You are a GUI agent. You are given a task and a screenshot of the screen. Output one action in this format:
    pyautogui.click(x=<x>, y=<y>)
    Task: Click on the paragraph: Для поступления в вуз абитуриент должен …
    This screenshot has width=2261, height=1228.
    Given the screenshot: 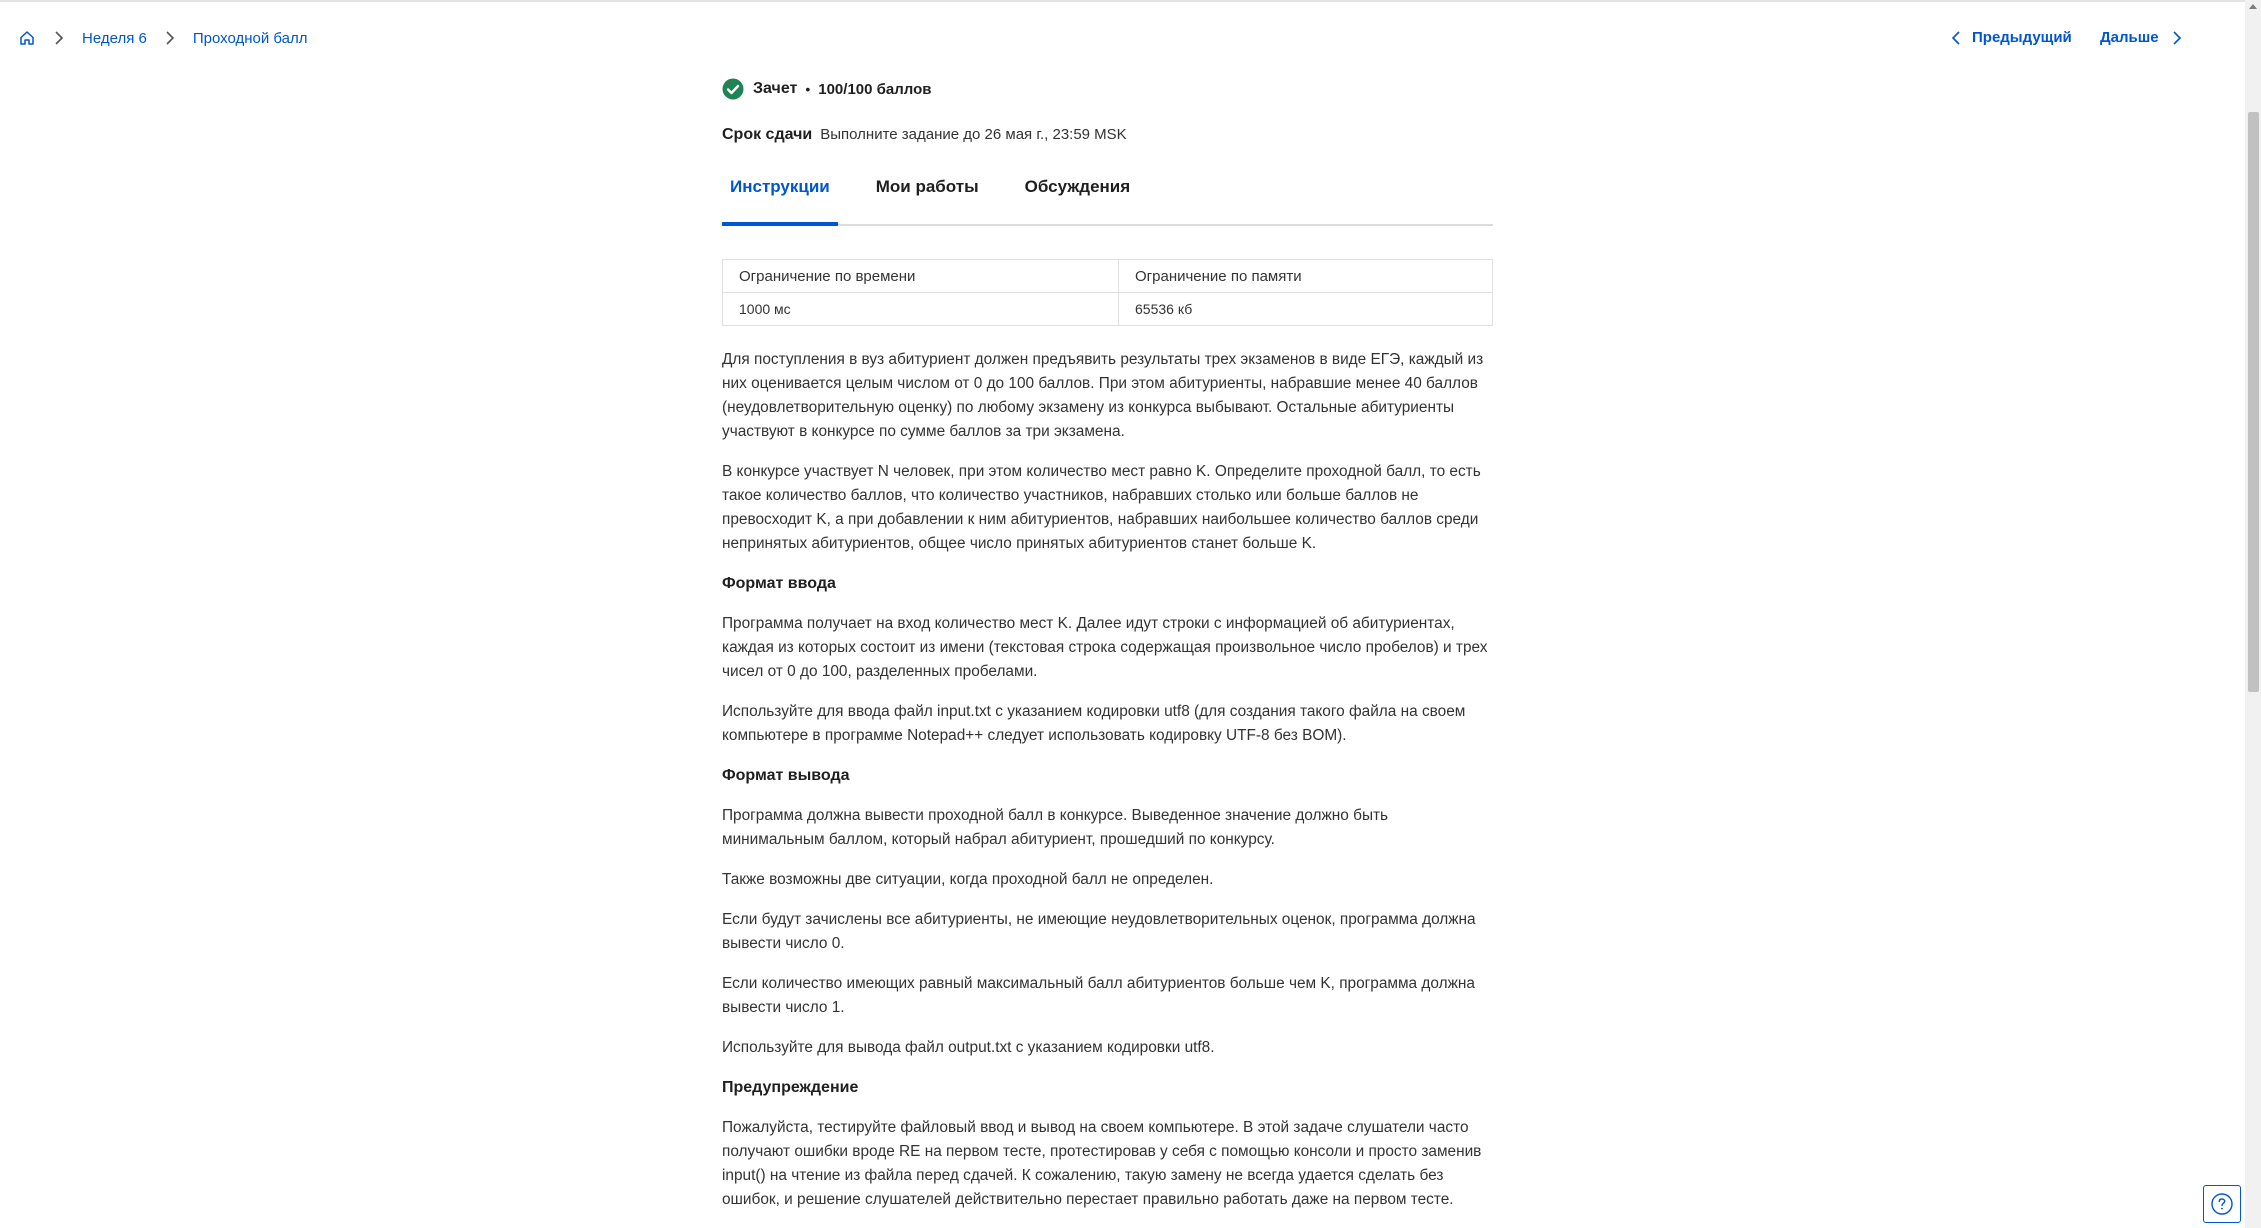 What is the action you would take?
    pyautogui.click(x=1103, y=395)
    